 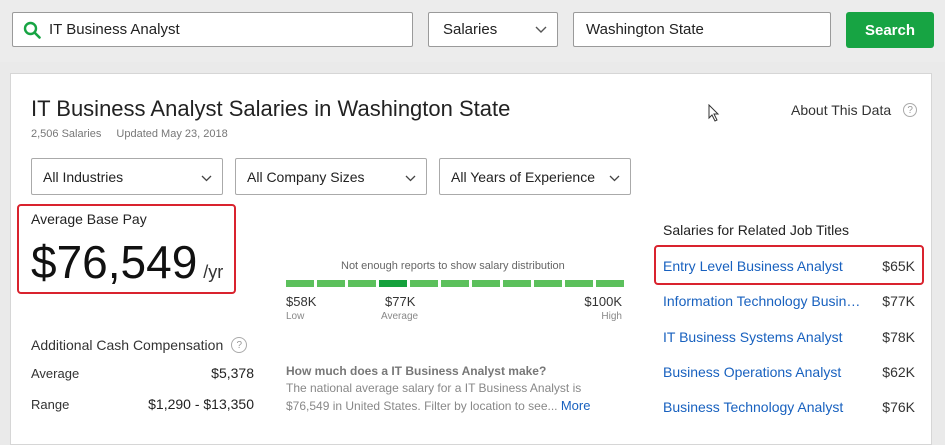 I want to click on average-pay-value: $76,549/yr, so click(x=127, y=267).